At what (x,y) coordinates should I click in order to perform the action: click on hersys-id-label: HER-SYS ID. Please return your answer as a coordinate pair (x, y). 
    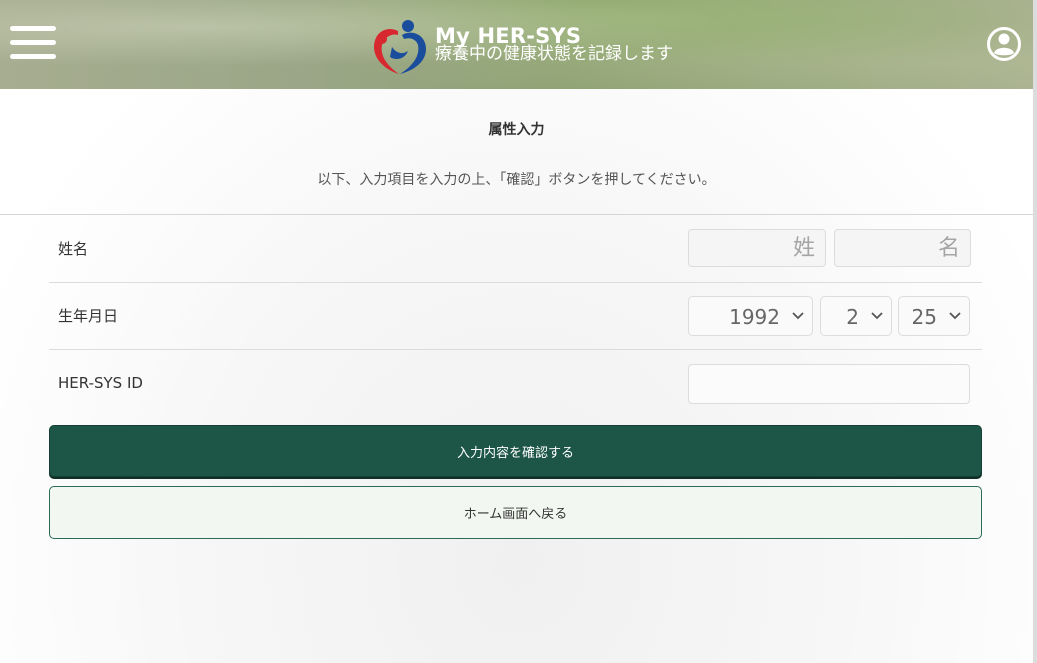
    Looking at the image, I should click on (100, 383).